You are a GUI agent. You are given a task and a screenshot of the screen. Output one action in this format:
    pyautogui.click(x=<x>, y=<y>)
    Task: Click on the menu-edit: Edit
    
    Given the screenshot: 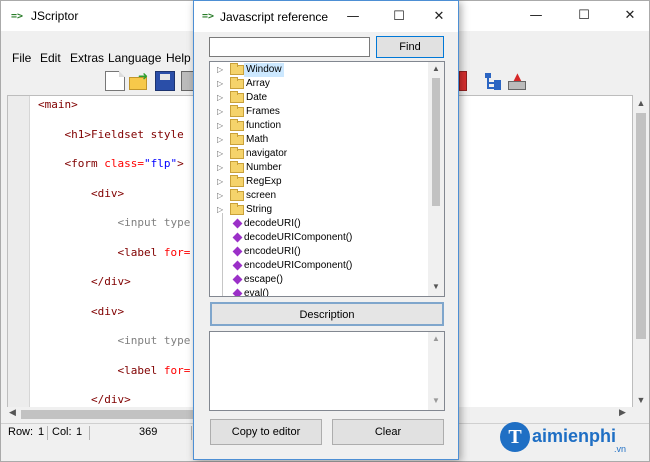 What is the action you would take?
    pyautogui.click(x=50, y=58)
    